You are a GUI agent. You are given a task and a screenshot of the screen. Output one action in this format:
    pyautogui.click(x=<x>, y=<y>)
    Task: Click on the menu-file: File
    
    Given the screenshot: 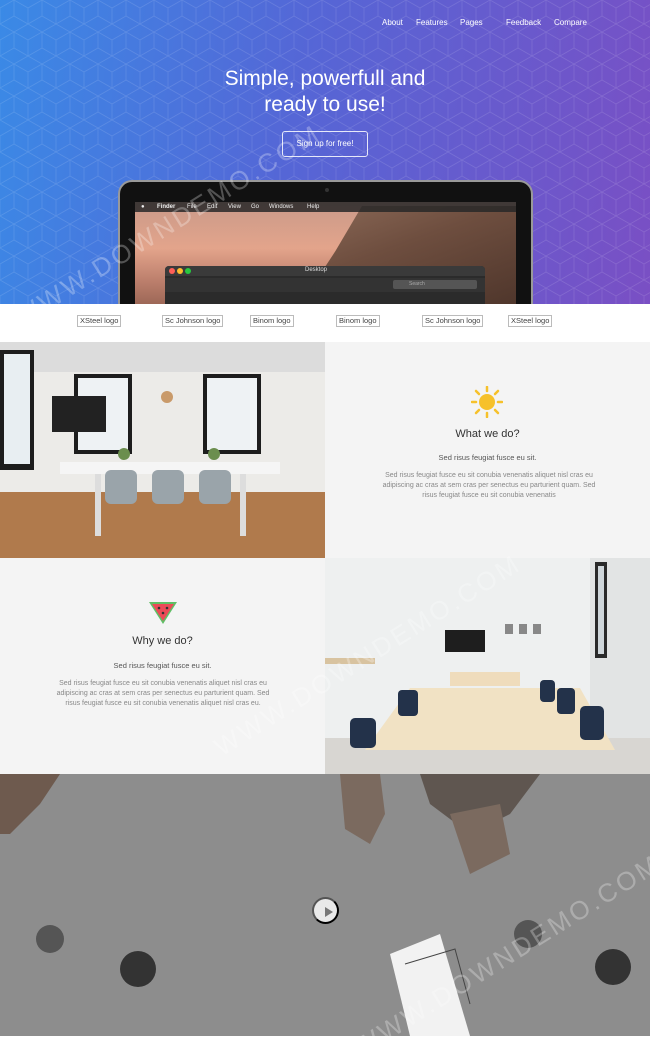 What is the action you would take?
    pyautogui.click(x=192, y=207)
    